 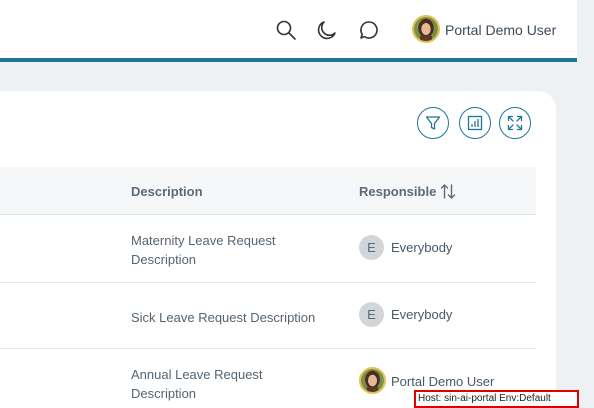 What do you see at coordinates (496, 399) in the screenshot?
I see `host-info-label: Host: sin-ai-portal Env:Default` at bounding box center [496, 399].